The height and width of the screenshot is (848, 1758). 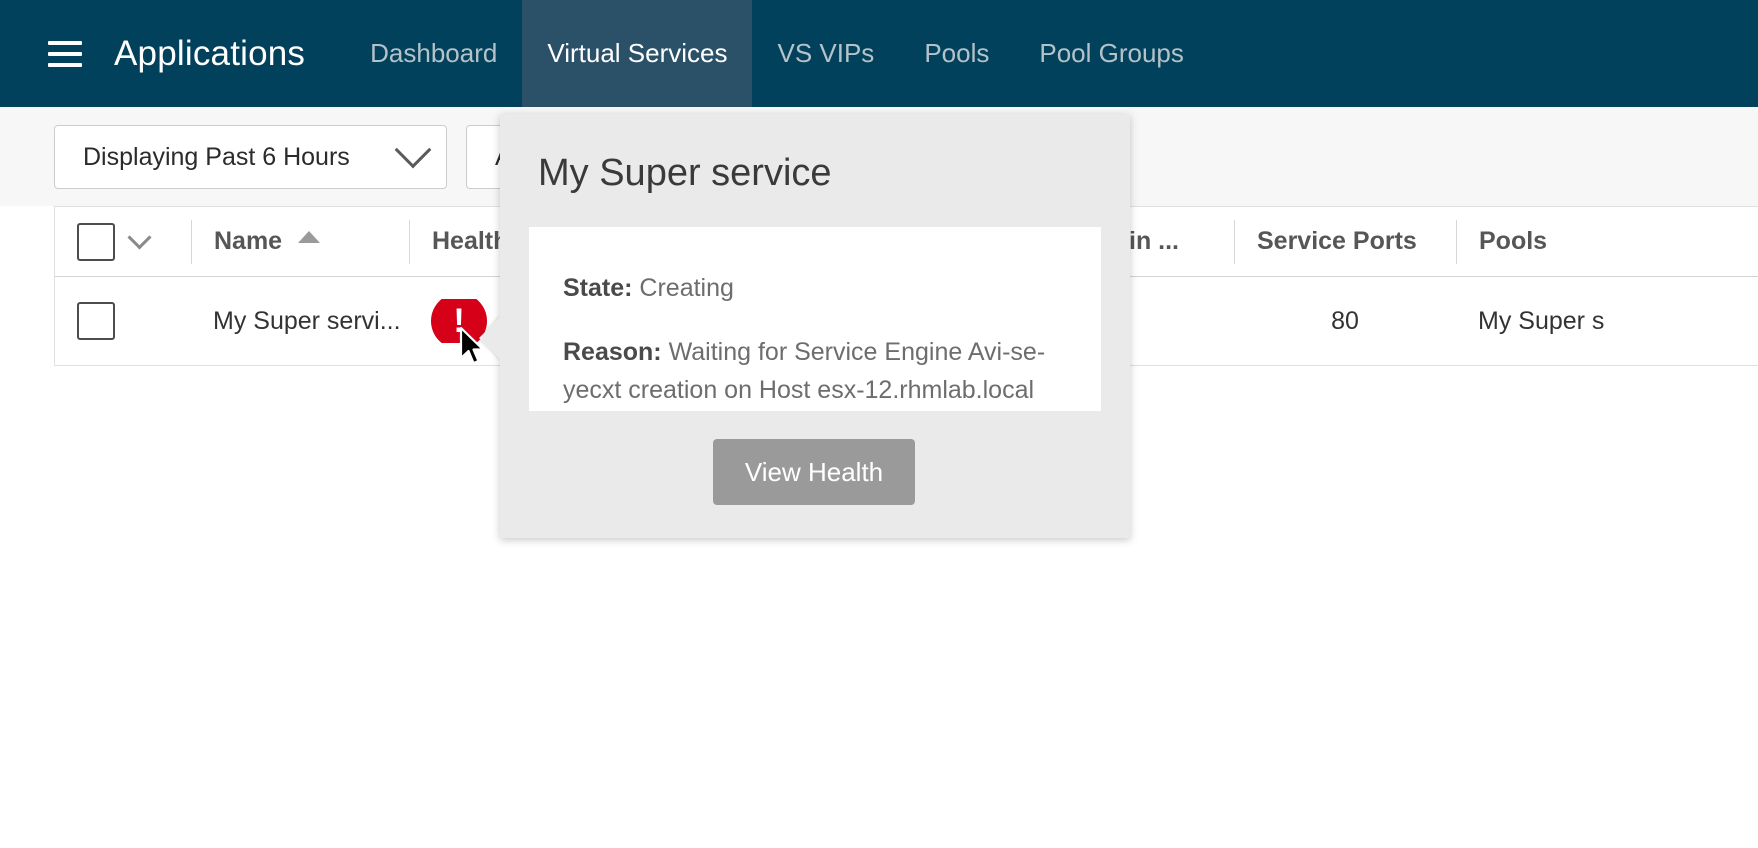 I want to click on tab-vs-vips: VS VIPs, so click(x=825, y=53).